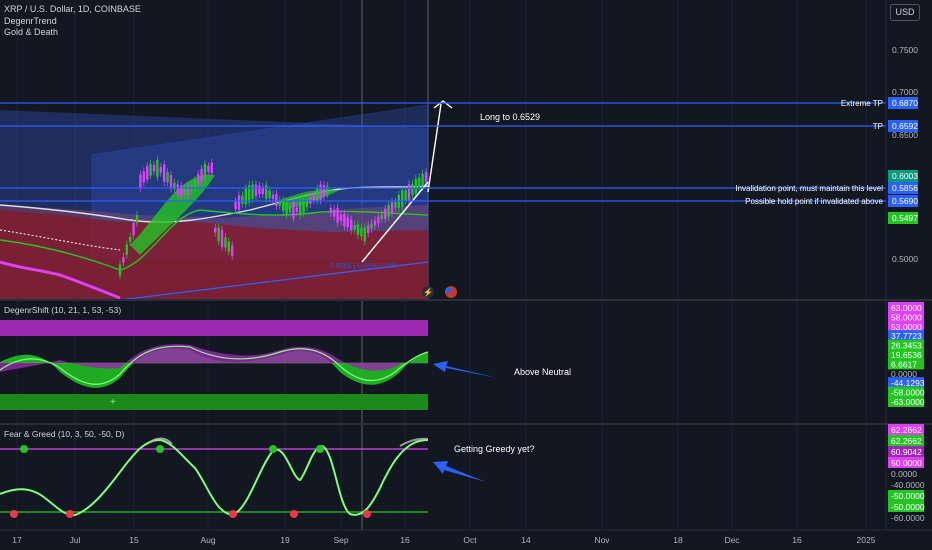  I want to click on symbol-title: XRP / U.S. Dollar, 1D, COINBASE, so click(72, 9).